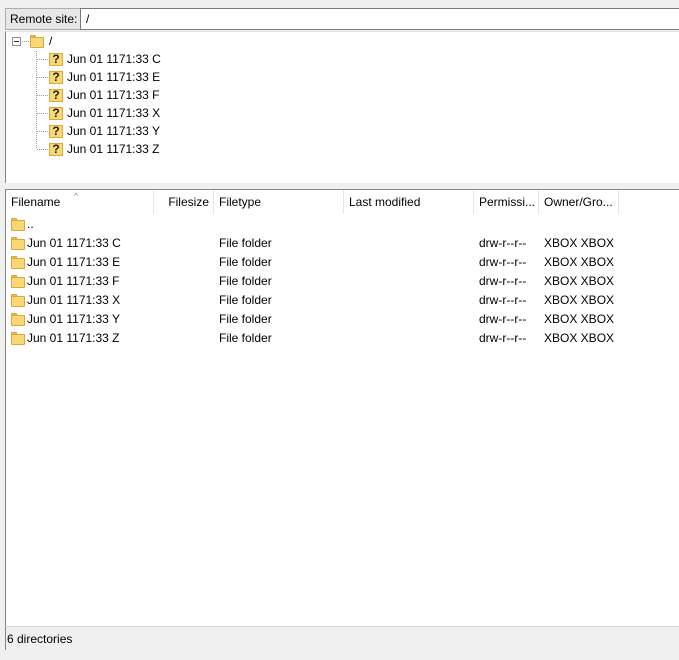 This screenshot has height=660, width=679. Describe the element at coordinates (342, 113) in the screenshot. I see `tree-item: ? Jun 01 1171:33 X` at that location.